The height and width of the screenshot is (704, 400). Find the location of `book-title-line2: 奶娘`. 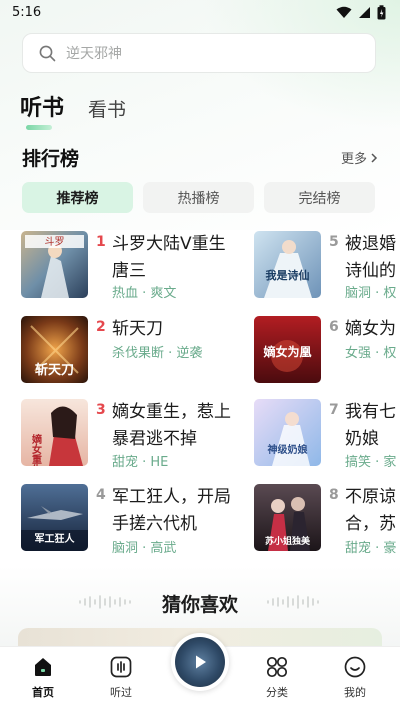

book-title-line2: 奶娘 is located at coordinates (362, 439).